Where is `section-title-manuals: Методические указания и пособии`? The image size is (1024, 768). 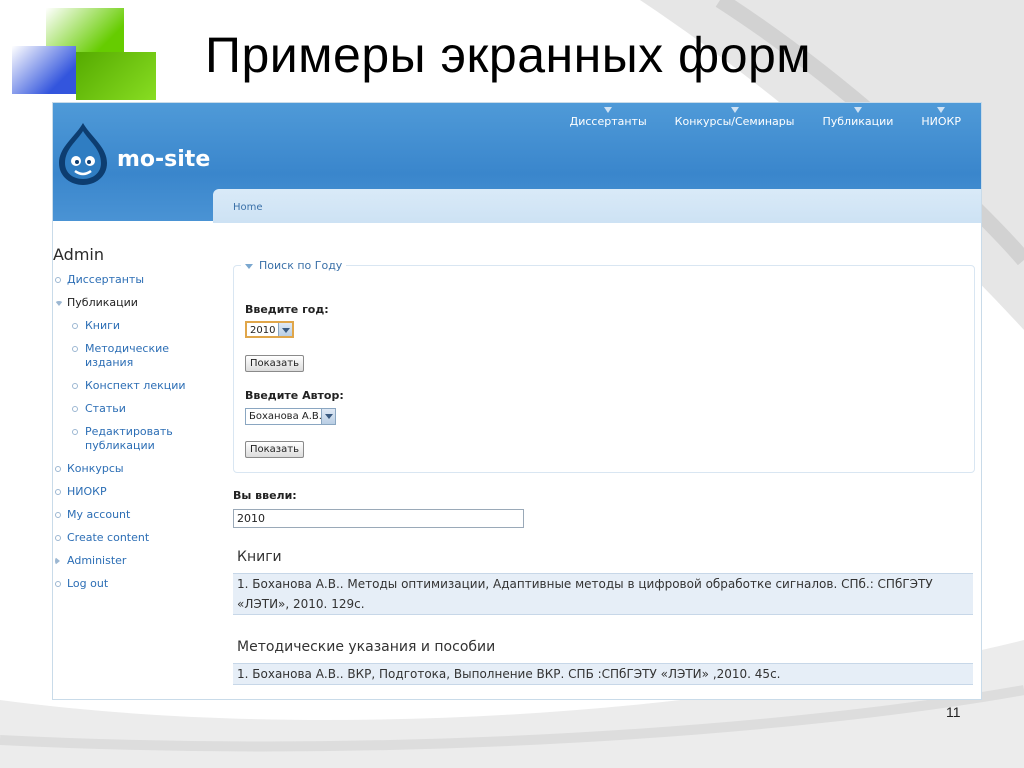 section-title-manuals: Методические указания и пособии is located at coordinates (366, 647).